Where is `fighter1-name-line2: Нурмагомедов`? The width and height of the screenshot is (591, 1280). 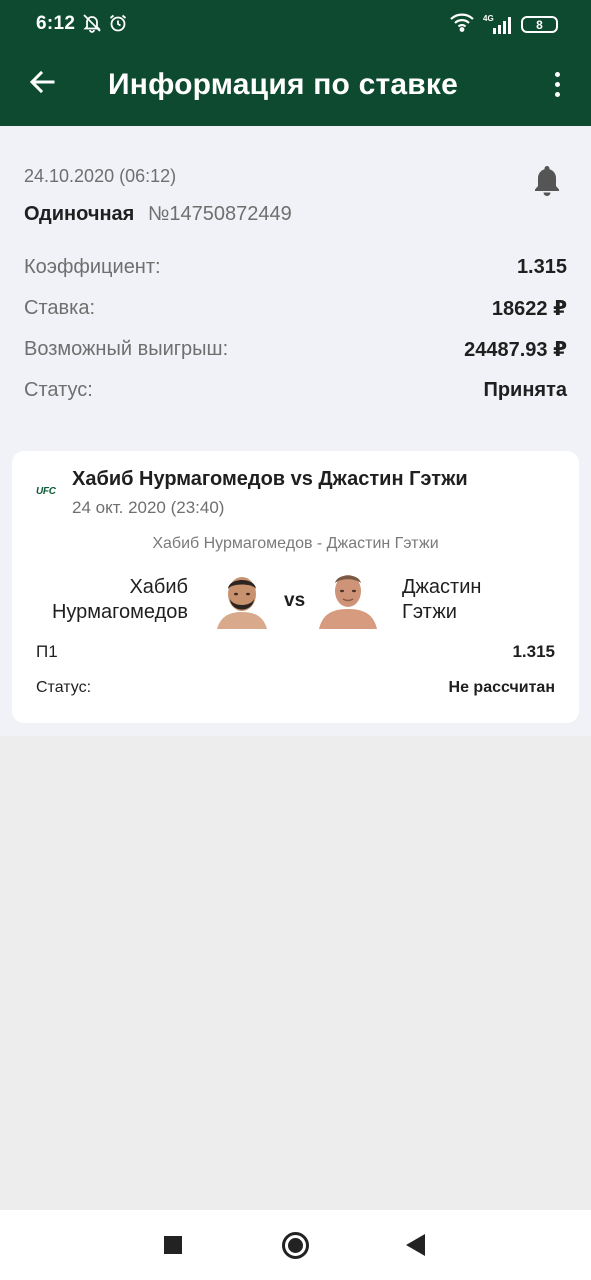
fighter1-name-line2: Нурмагомедов is located at coordinates (119, 612).